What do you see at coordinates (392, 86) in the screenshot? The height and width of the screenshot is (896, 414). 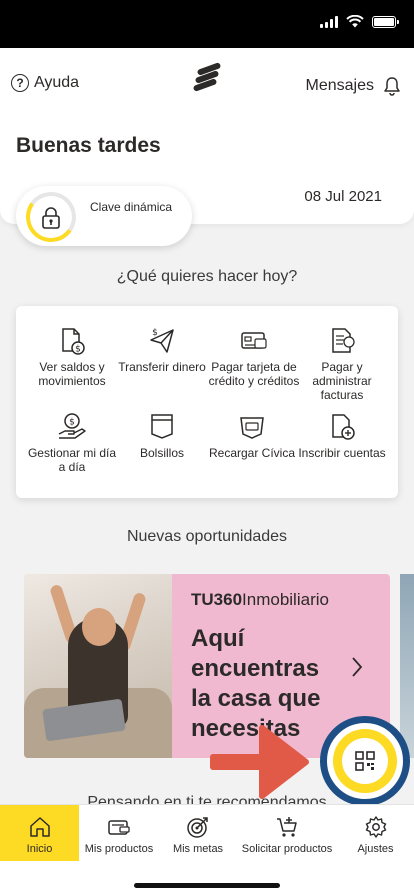 I see `bell-icon` at bounding box center [392, 86].